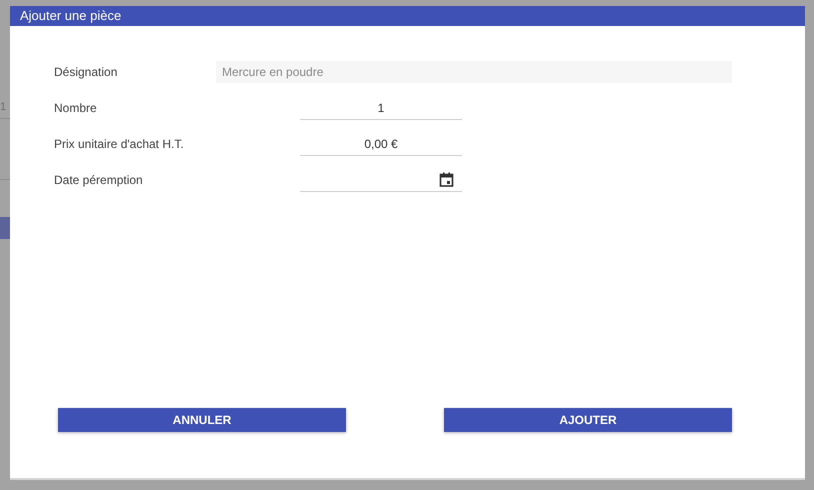 Image resolution: width=814 pixels, height=490 pixels. Describe the element at coordinates (99, 180) in the screenshot. I see `field-label: Date péremption` at that location.